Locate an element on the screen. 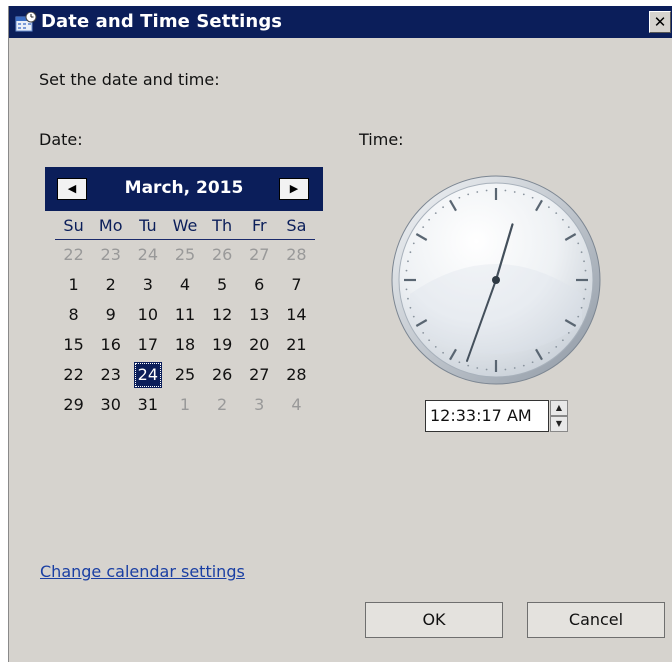  calendar-day-number: 9 is located at coordinates (110, 314).